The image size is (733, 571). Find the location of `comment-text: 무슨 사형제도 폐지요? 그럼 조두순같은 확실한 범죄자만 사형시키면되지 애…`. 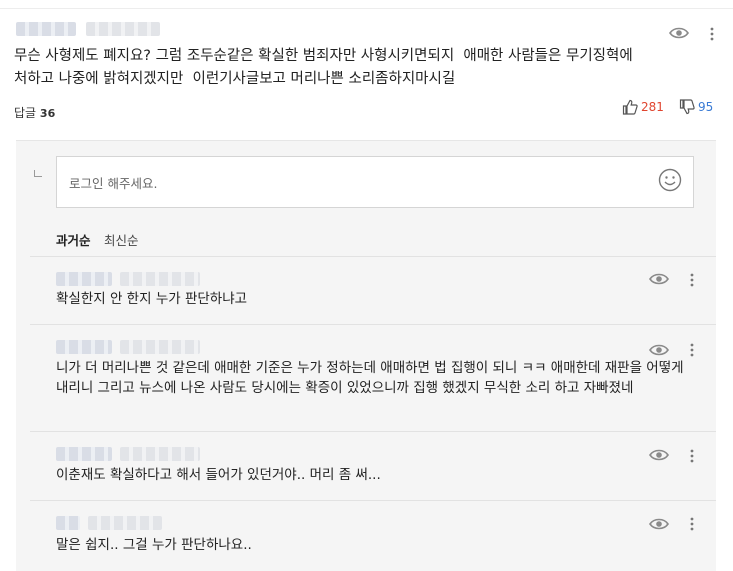

comment-text: 무슨 사형제도 폐지요? 그럼 조두순같은 확실한 범죄자만 사형시키면되지 애… is located at coordinates (323, 67).